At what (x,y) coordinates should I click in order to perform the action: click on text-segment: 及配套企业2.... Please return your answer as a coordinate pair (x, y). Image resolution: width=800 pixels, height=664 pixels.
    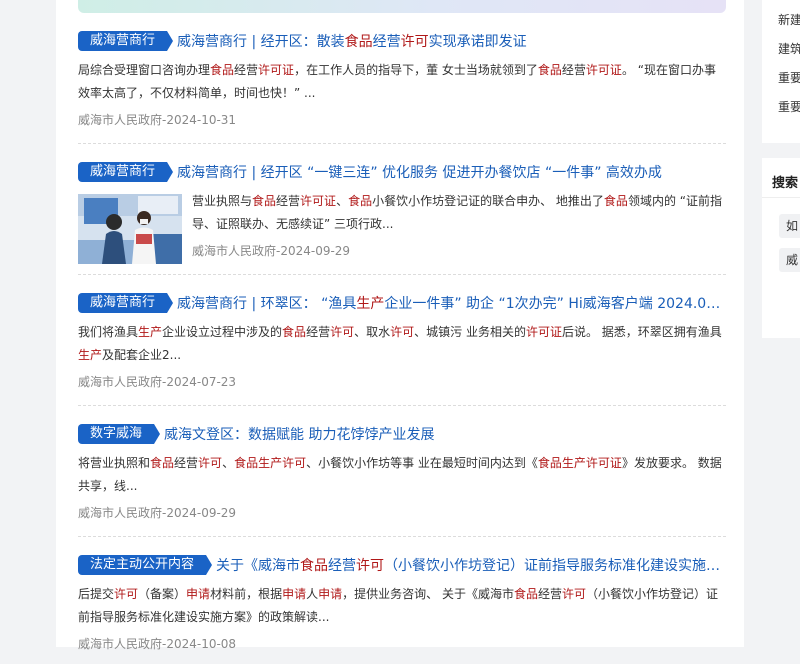
    Looking at the image, I should click on (142, 355).